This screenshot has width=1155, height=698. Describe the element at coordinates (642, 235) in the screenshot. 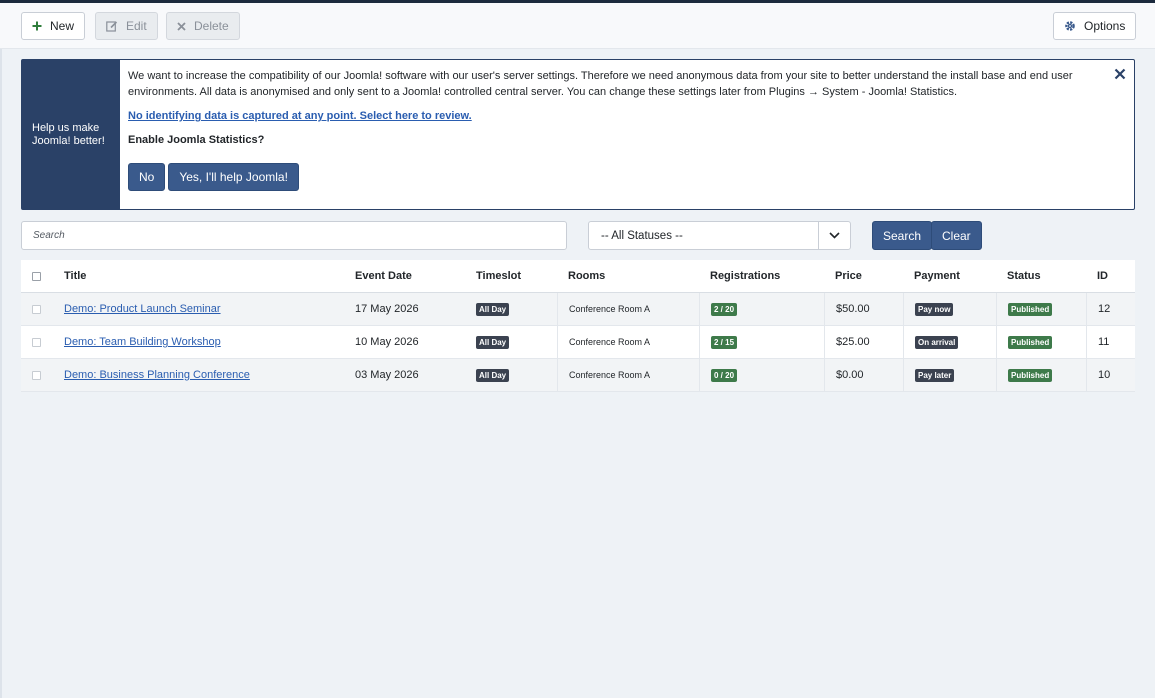

I see `status-select-value: -- All Statuses --` at that location.